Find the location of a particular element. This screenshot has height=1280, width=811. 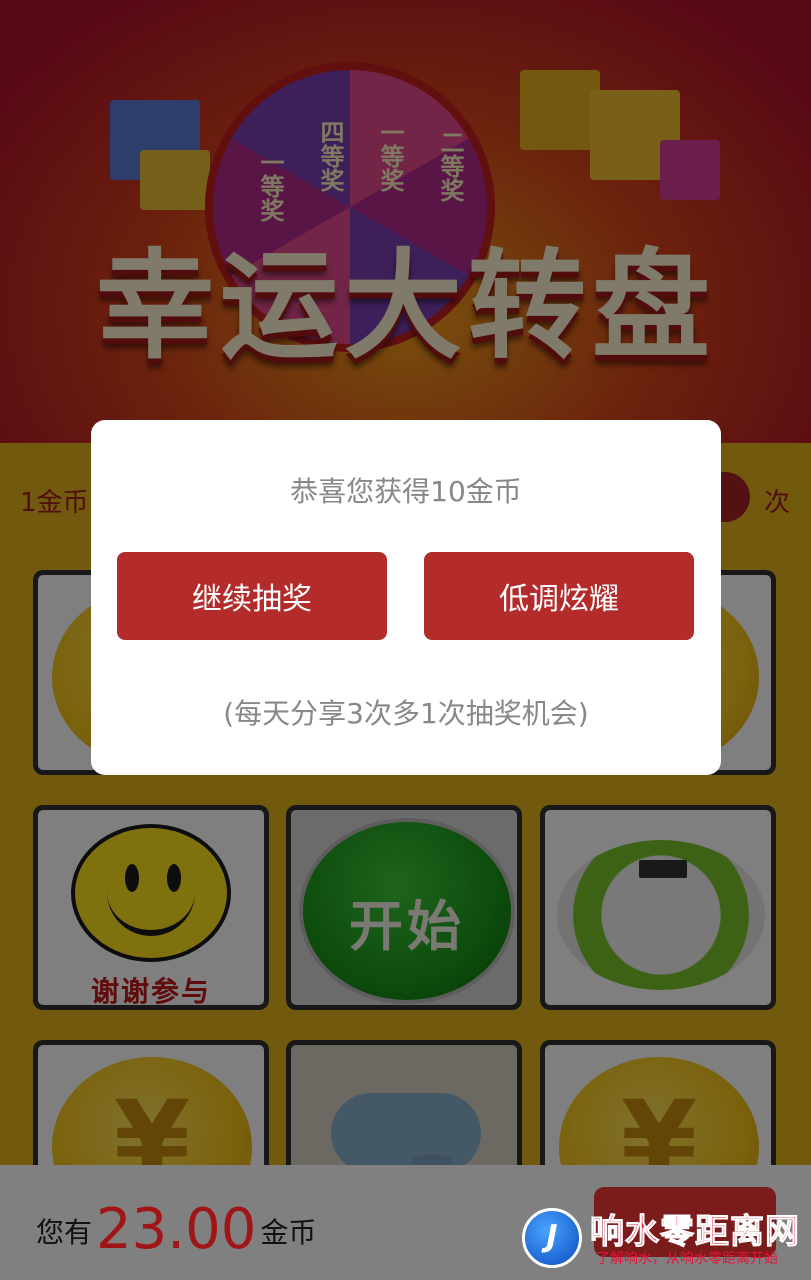

continue-draw-button: 继续抽奖 is located at coordinates (252, 596).